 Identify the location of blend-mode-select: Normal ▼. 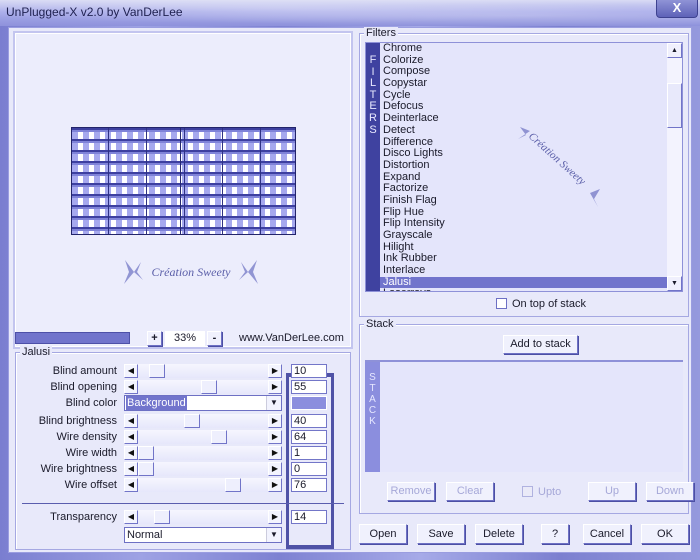
(203, 535).